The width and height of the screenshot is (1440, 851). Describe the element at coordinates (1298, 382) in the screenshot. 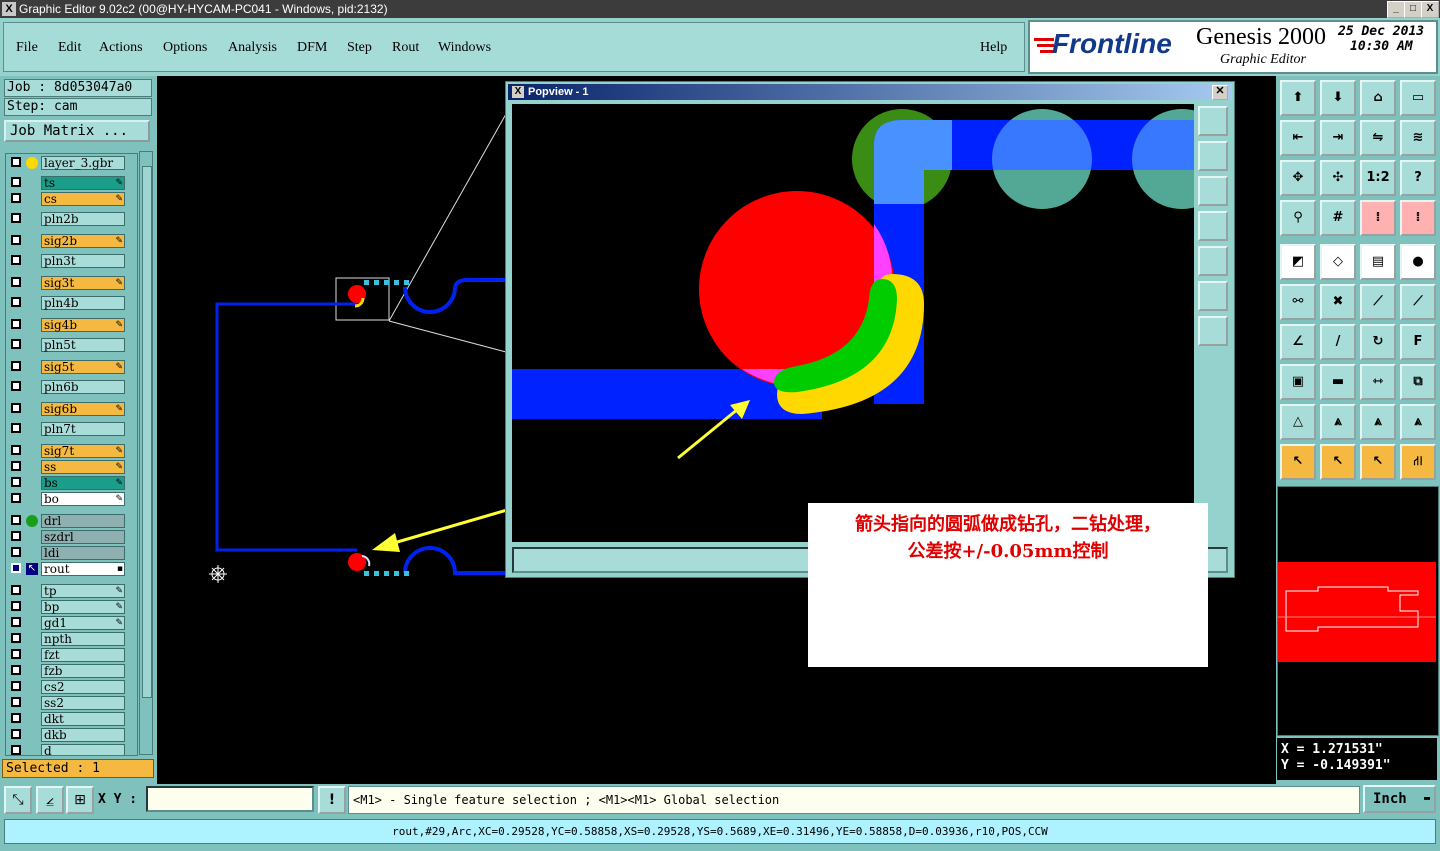

I see `pad-button: ▣` at that location.